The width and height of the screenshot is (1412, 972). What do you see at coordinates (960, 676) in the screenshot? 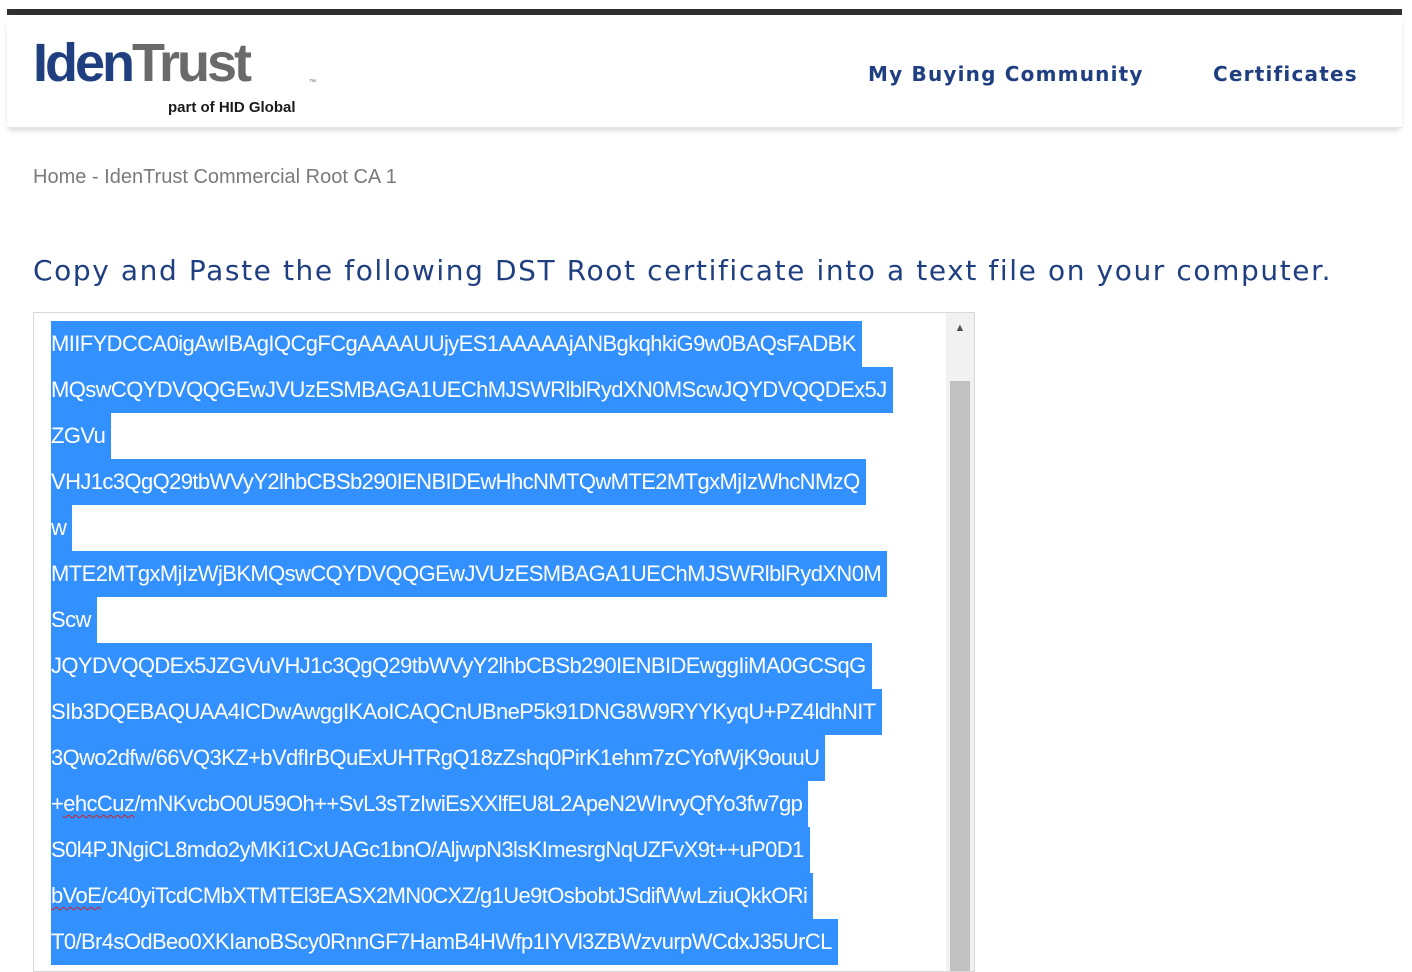
I see `scroll-thumb` at bounding box center [960, 676].